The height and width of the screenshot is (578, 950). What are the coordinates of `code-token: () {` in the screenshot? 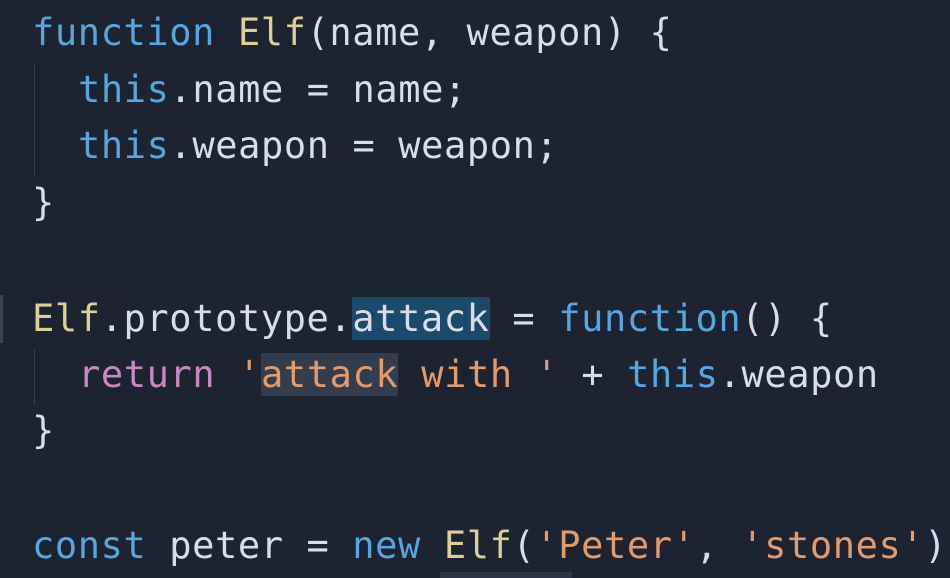 It's located at (787, 318).